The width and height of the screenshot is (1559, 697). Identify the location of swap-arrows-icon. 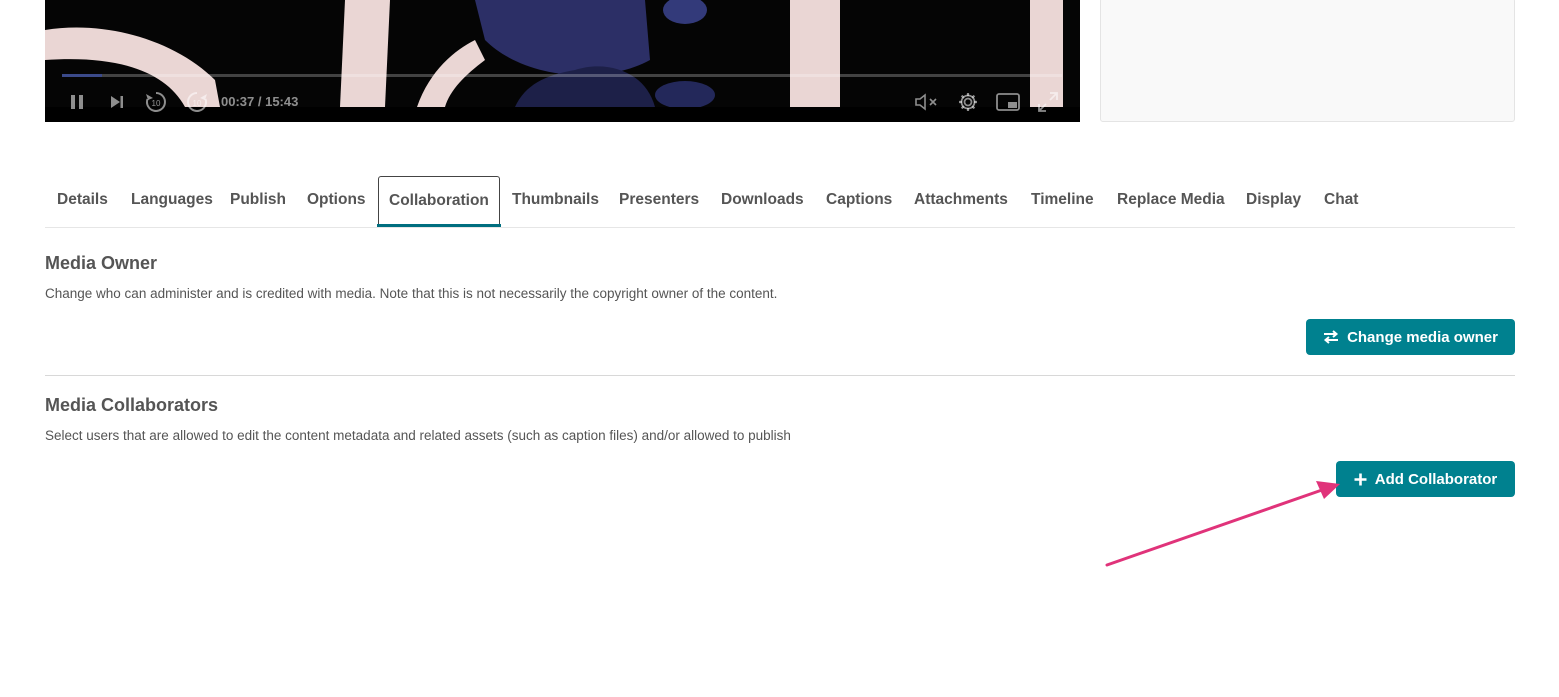
(1331, 337).